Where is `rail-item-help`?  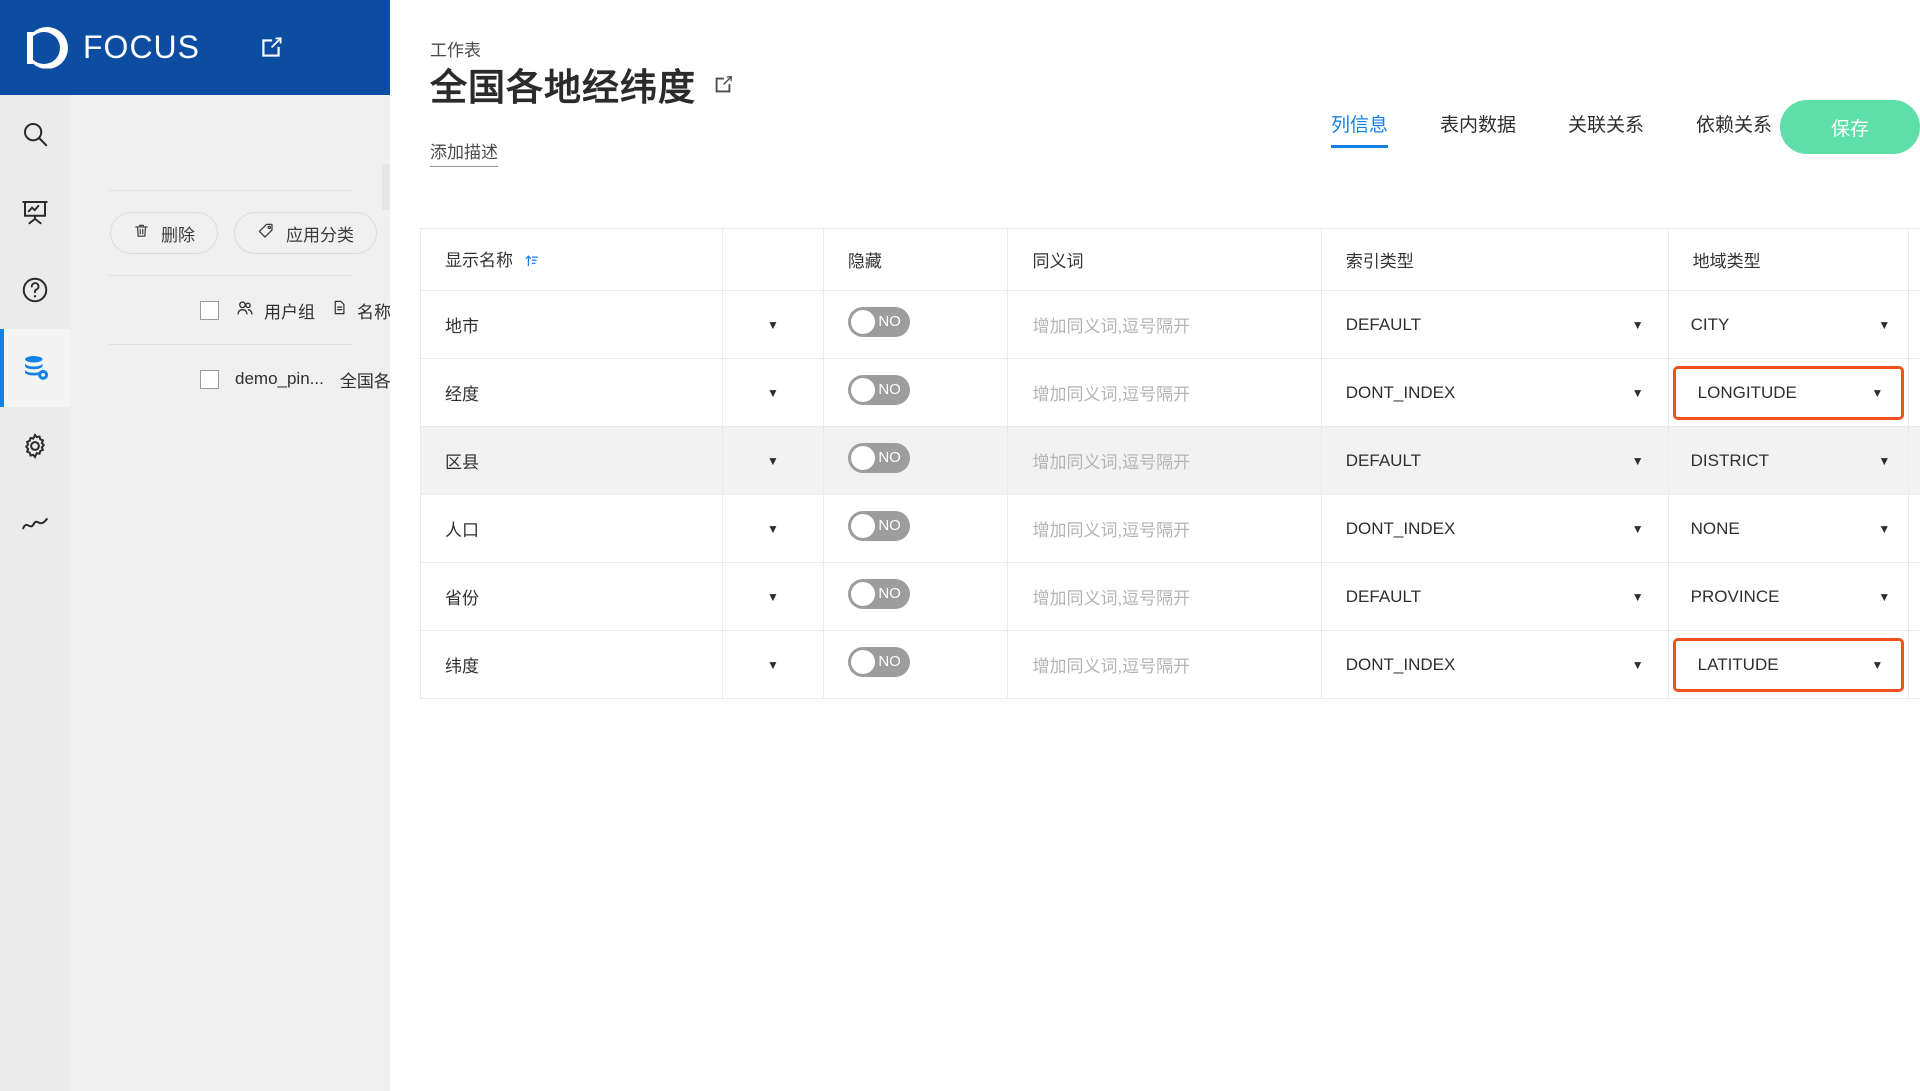
rail-item-help is located at coordinates (35, 290).